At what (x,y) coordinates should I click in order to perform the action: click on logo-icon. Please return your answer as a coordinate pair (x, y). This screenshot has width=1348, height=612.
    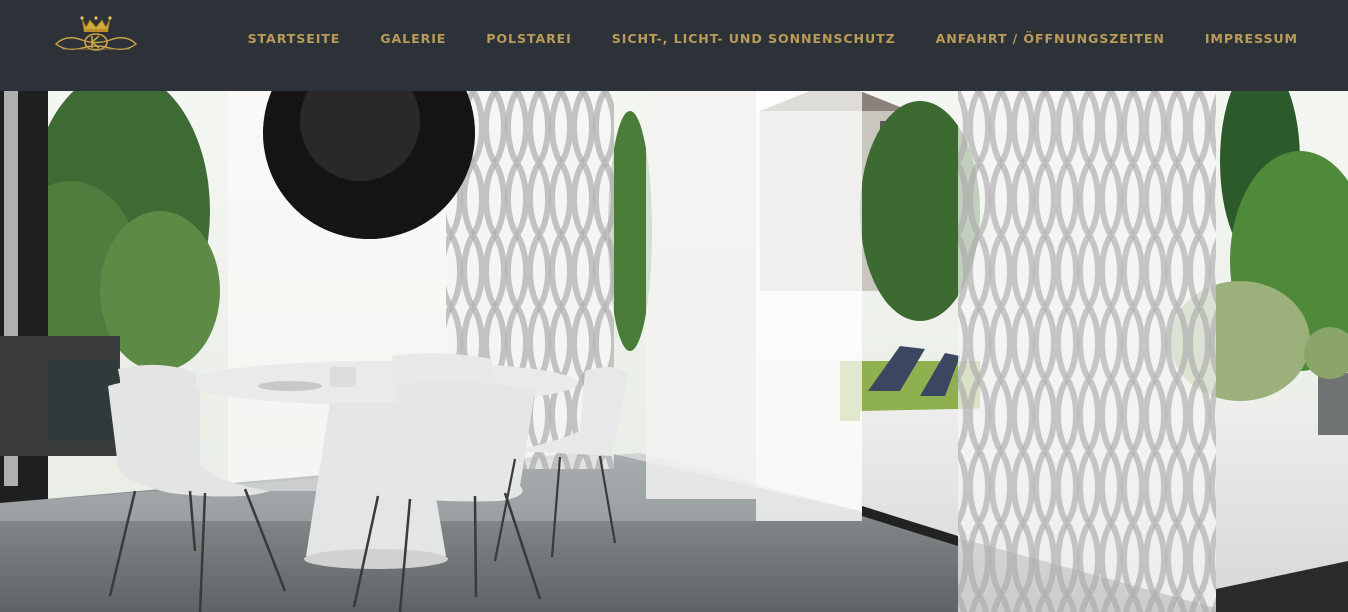
    Looking at the image, I should click on (96, 34).